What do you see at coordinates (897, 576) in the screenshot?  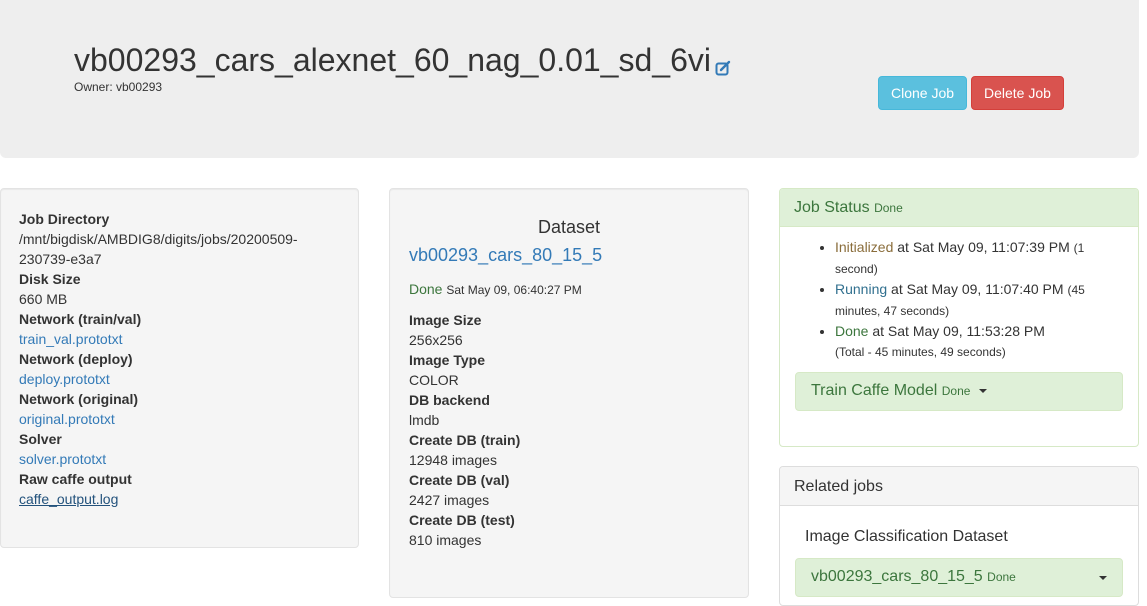 I see `related-job-name: vb00293_cars_80_15_5` at bounding box center [897, 576].